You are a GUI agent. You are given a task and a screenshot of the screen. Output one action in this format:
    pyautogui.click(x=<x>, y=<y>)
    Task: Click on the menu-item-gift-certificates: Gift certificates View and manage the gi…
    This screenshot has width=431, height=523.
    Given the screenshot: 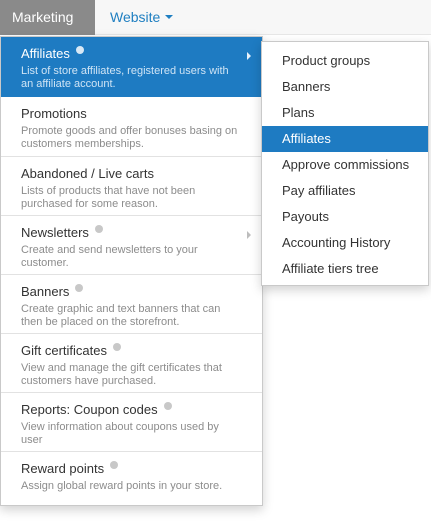 What is the action you would take?
    pyautogui.click(x=131, y=363)
    